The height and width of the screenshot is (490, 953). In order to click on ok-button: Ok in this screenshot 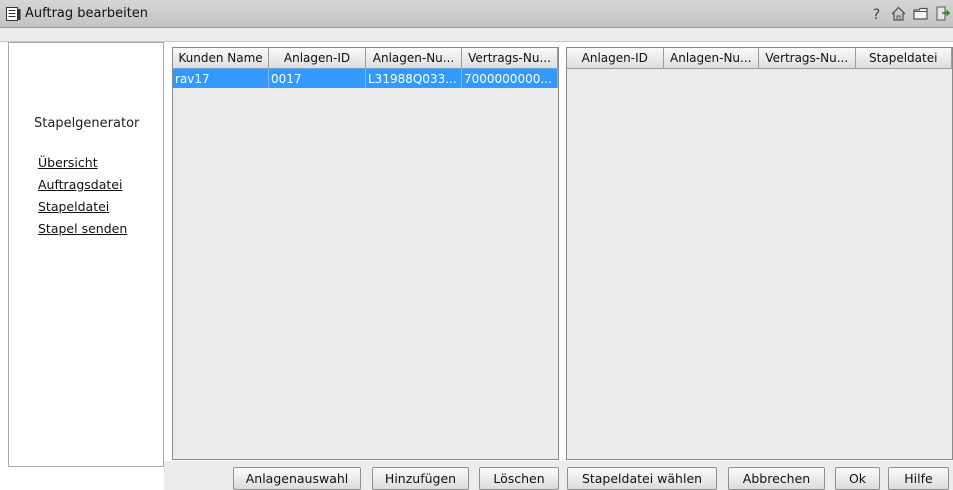, I will do `click(857, 478)`.